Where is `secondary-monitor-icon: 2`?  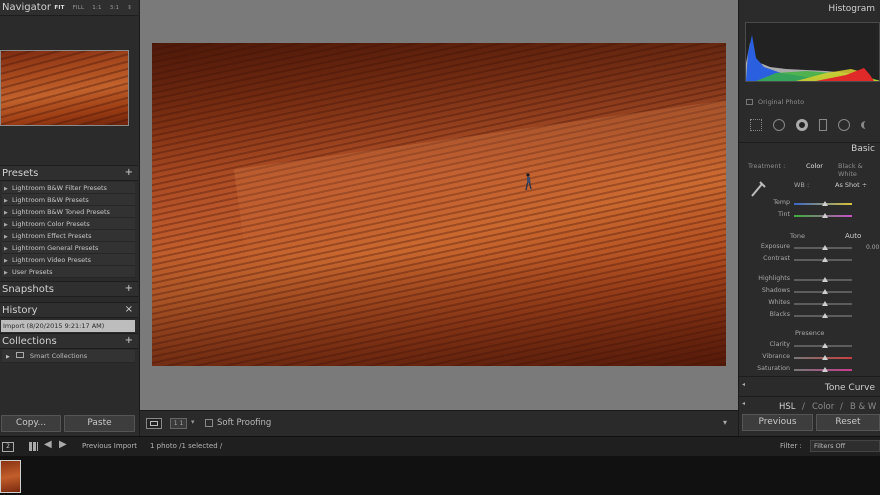
secondary-monitor-icon: 2 is located at coordinates (8, 447).